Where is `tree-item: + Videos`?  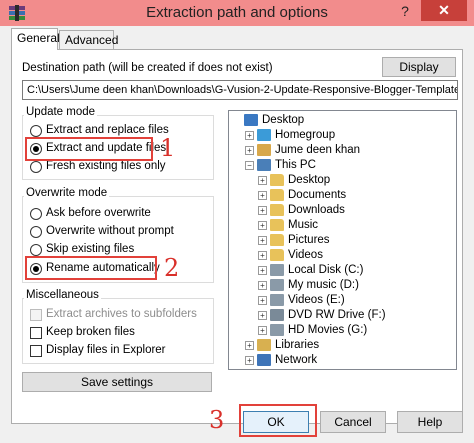 tree-item: + Videos is located at coordinates (341, 255).